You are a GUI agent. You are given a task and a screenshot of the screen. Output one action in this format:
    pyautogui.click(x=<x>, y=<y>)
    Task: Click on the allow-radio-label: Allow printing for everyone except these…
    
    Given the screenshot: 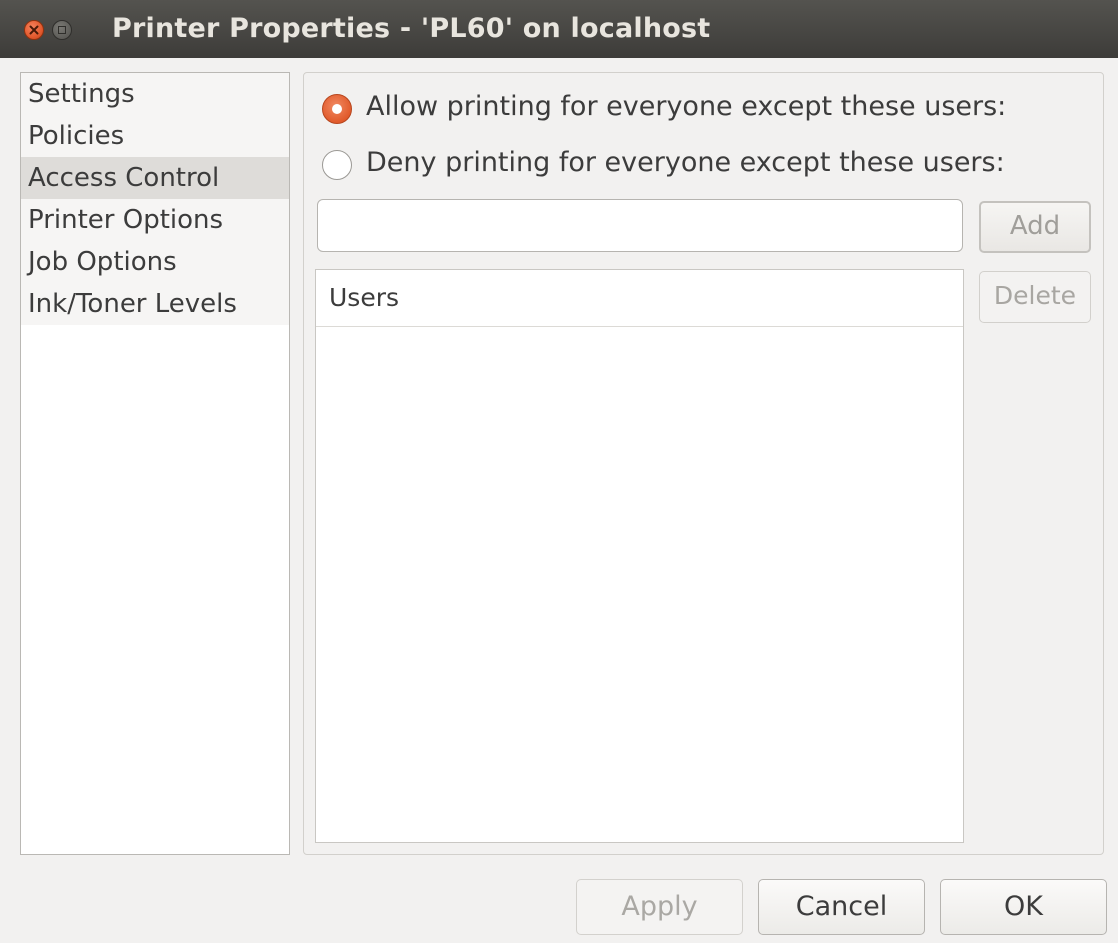 What is the action you would take?
    pyautogui.click(x=686, y=106)
    